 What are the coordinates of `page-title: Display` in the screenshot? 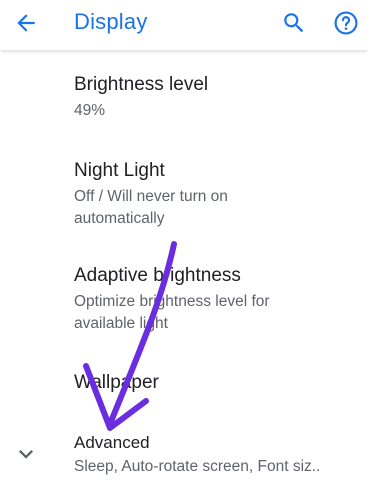 It's located at (111, 21).